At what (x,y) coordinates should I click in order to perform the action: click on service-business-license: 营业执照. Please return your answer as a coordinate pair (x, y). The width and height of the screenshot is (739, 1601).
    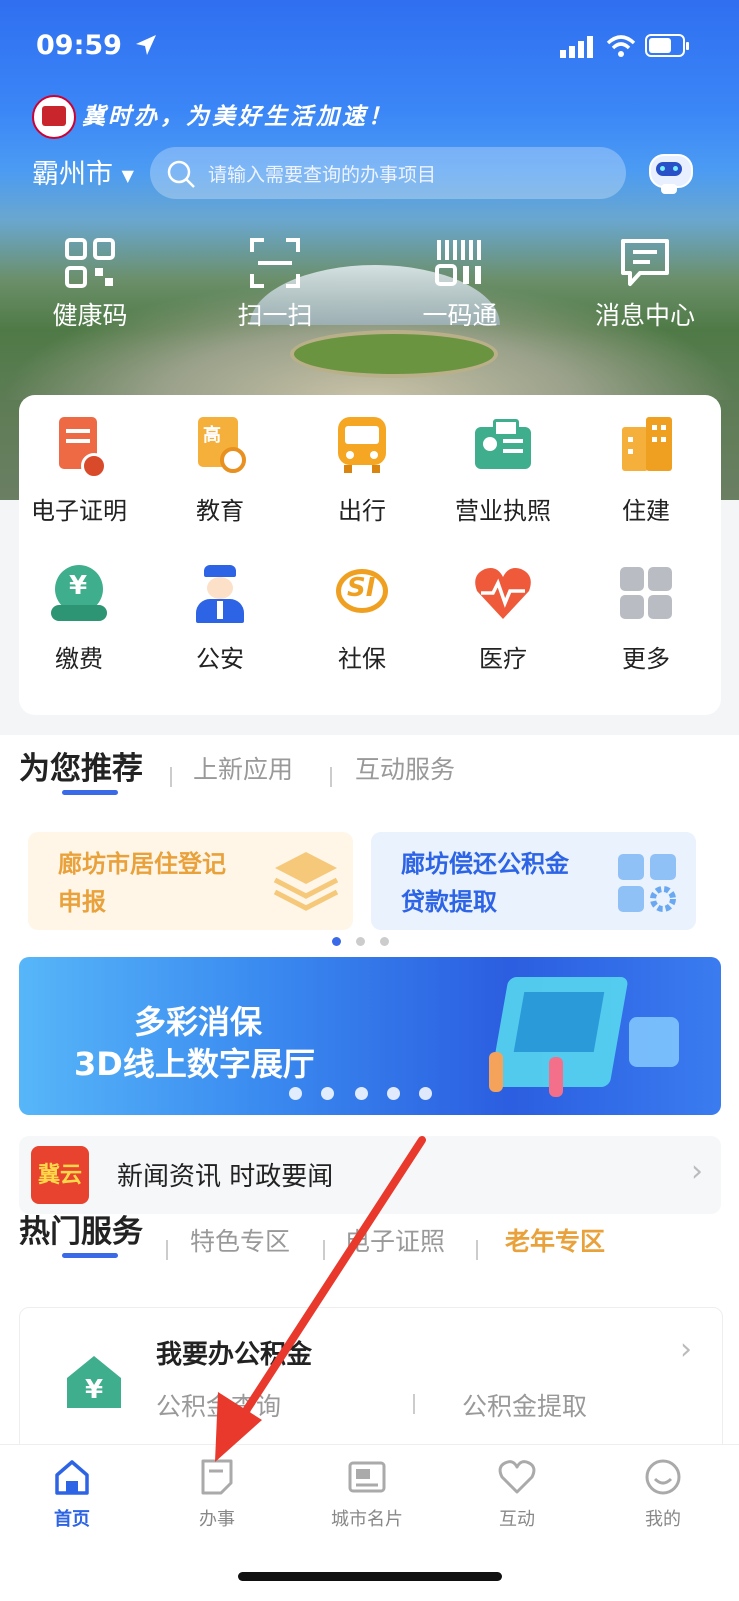
    Looking at the image, I should click on (503, 471).